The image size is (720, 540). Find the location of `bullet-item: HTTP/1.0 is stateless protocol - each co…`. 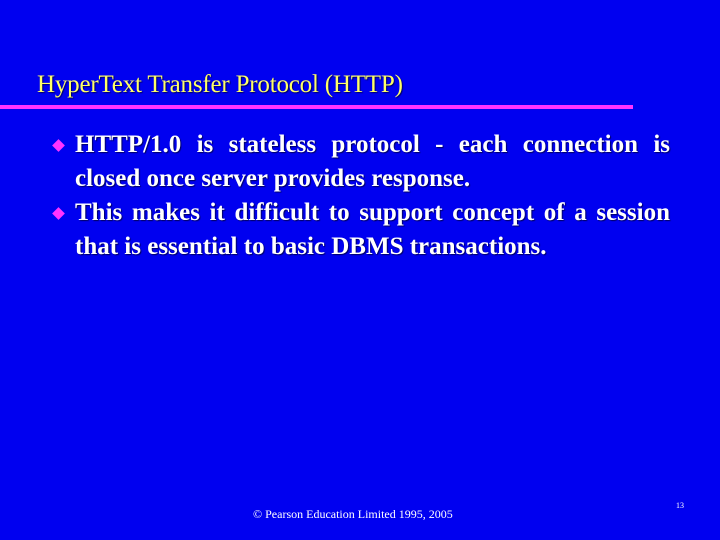

bullet-item: HTTP/1.0 is stateless protocol - each co… is located at coordinates (360, 162).